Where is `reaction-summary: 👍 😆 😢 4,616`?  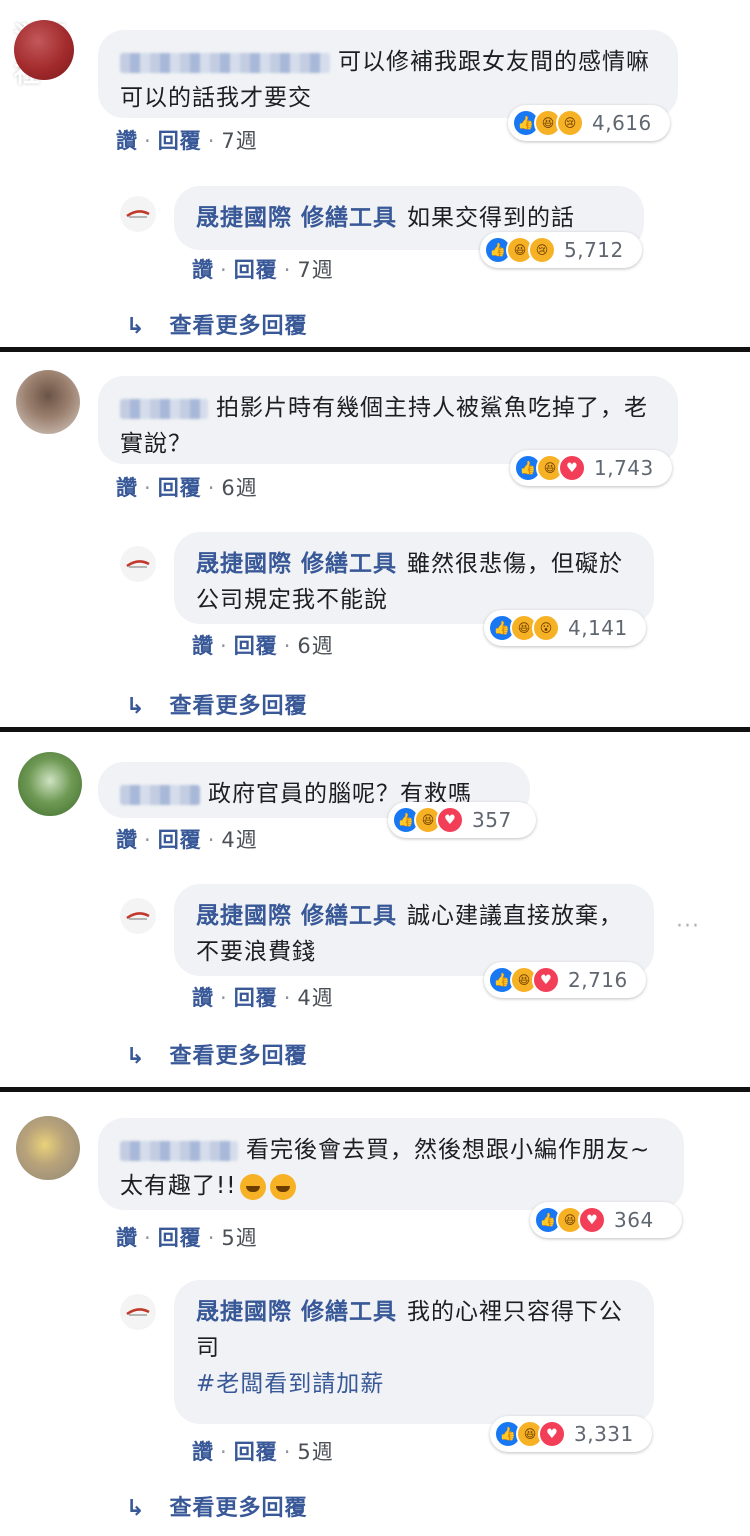 reaction-summary: 👍 😆 😢 4,616 is located at coordinates (589, 123).